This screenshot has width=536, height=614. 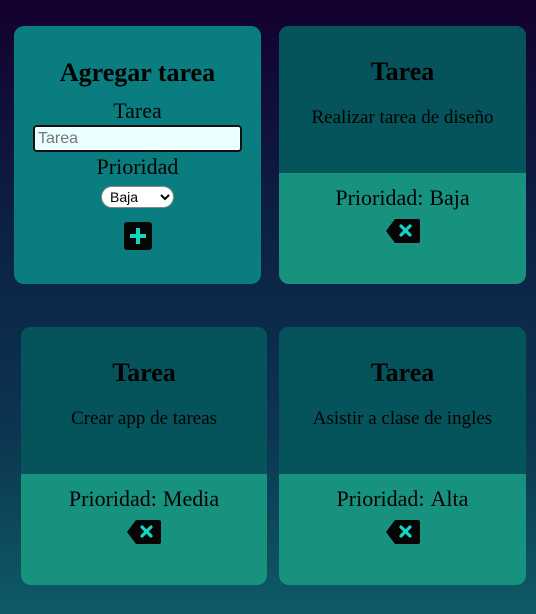 What do you see at coordinates (144, 400) in the screenshot?
I see `task-card-header: Tarea Crear app de tareas` at bounding box center [144, 400].